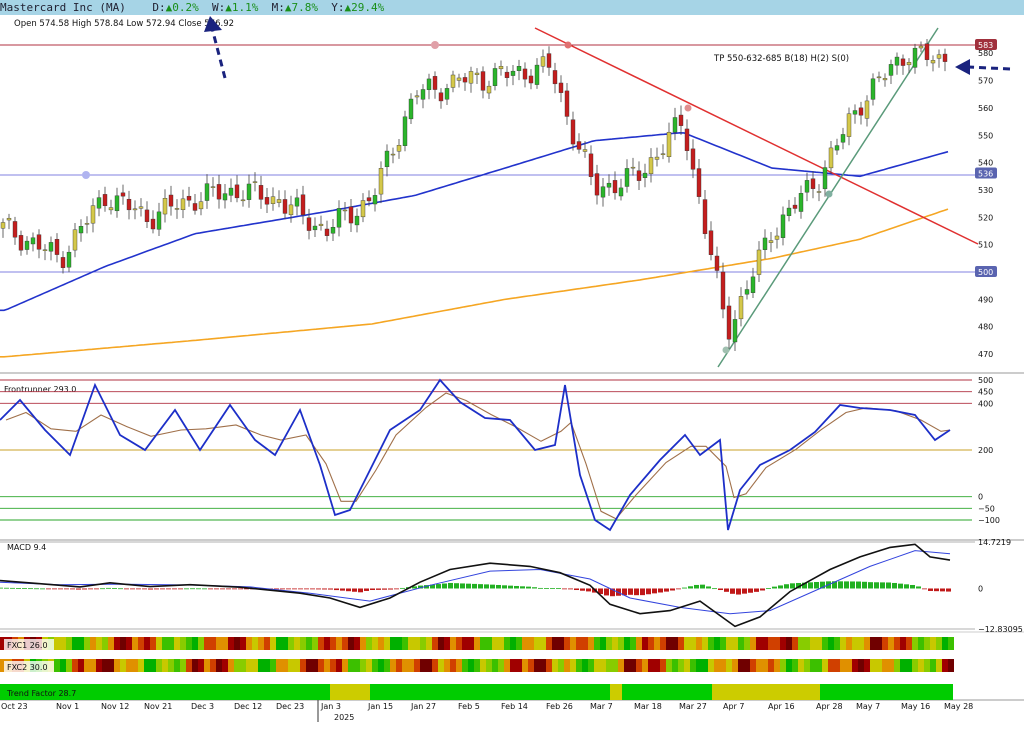 The height and width of the screenshot is (735, 1024). I want to click on macd-axis: 14.7219 0 −12.83095, so click(1000, 586).